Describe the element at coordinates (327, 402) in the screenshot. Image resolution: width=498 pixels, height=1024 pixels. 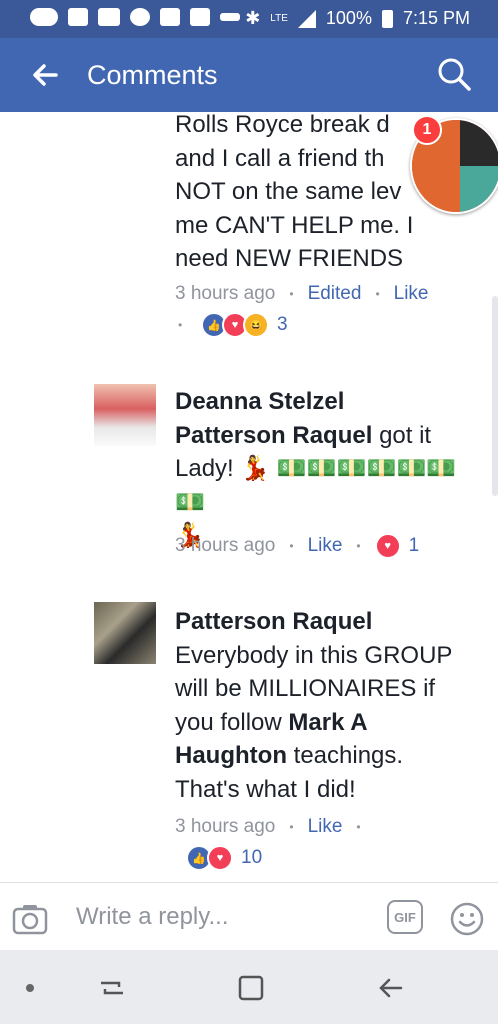
I see `comment-author: Deanna Stelzel` at that location.